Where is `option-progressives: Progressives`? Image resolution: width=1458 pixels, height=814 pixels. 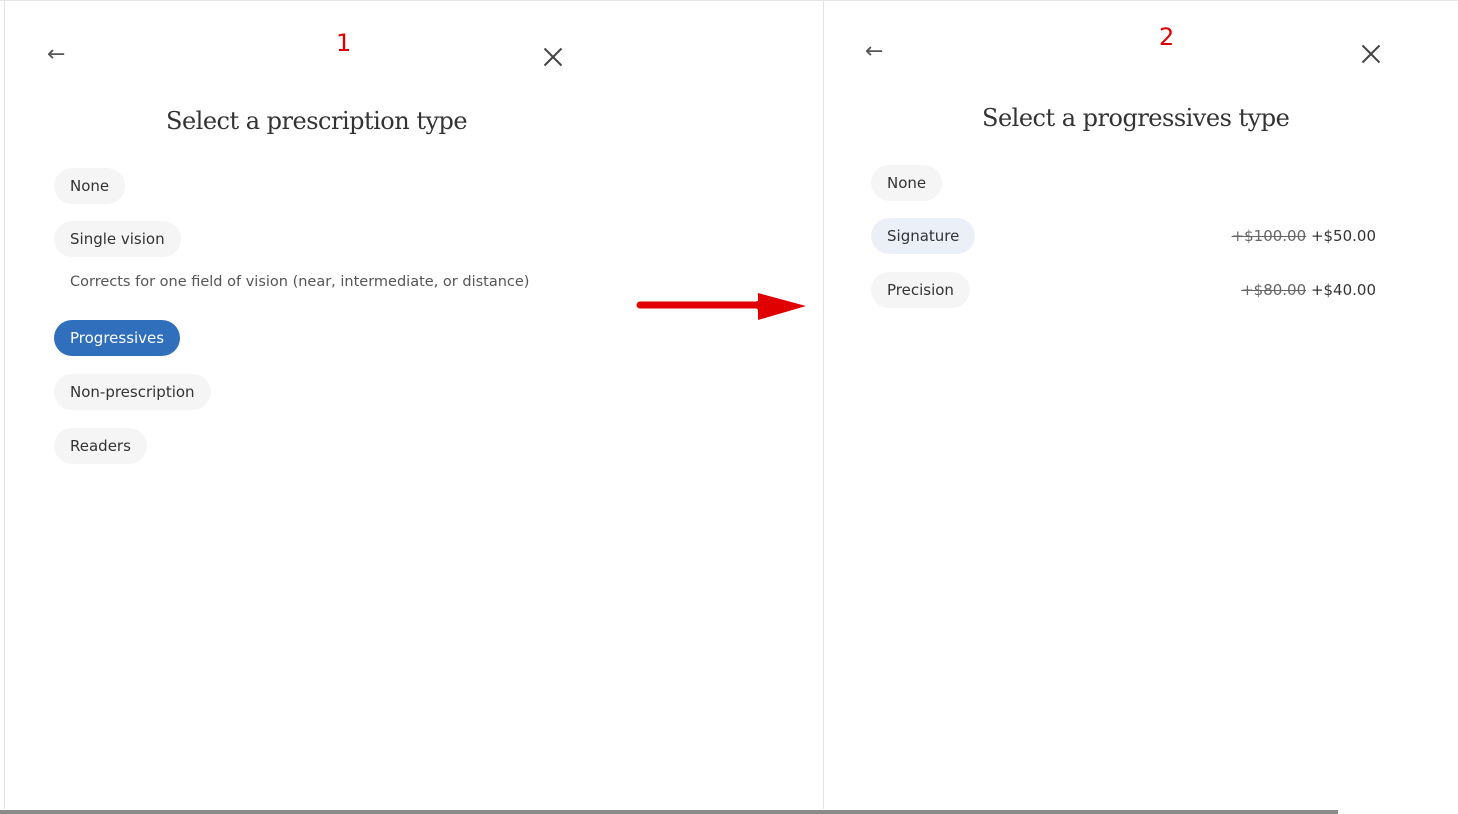 option-progressives: Progressives is located at coordinates (117, 338).